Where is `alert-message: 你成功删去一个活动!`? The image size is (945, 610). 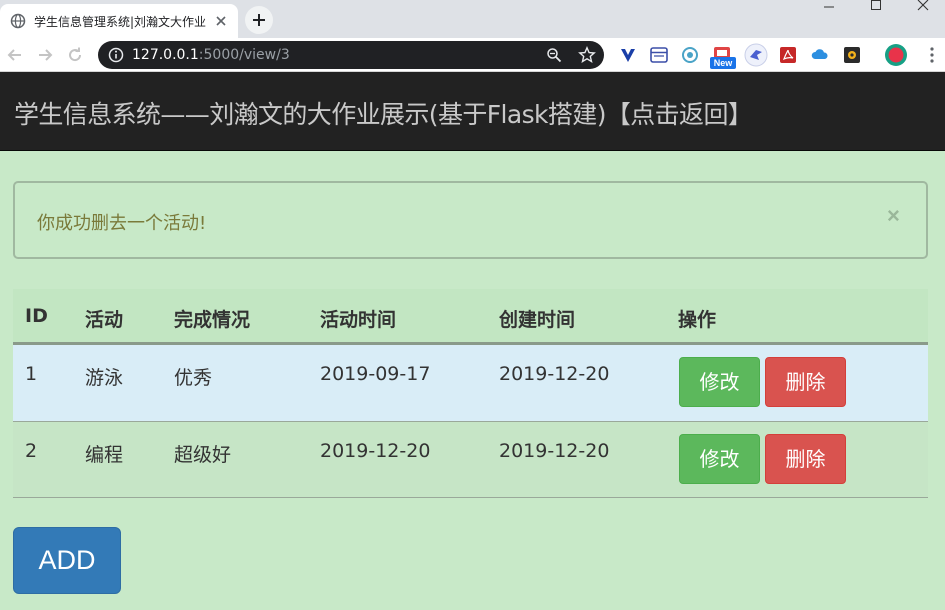 alert-message: 你成功删去一个活动! is located at coordinates (122, 223).